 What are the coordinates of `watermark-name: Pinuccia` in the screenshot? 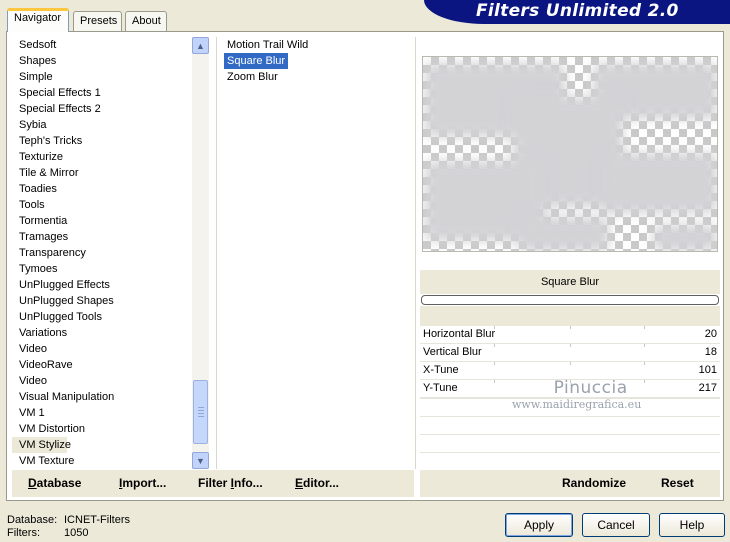 It's located at (590, 388).